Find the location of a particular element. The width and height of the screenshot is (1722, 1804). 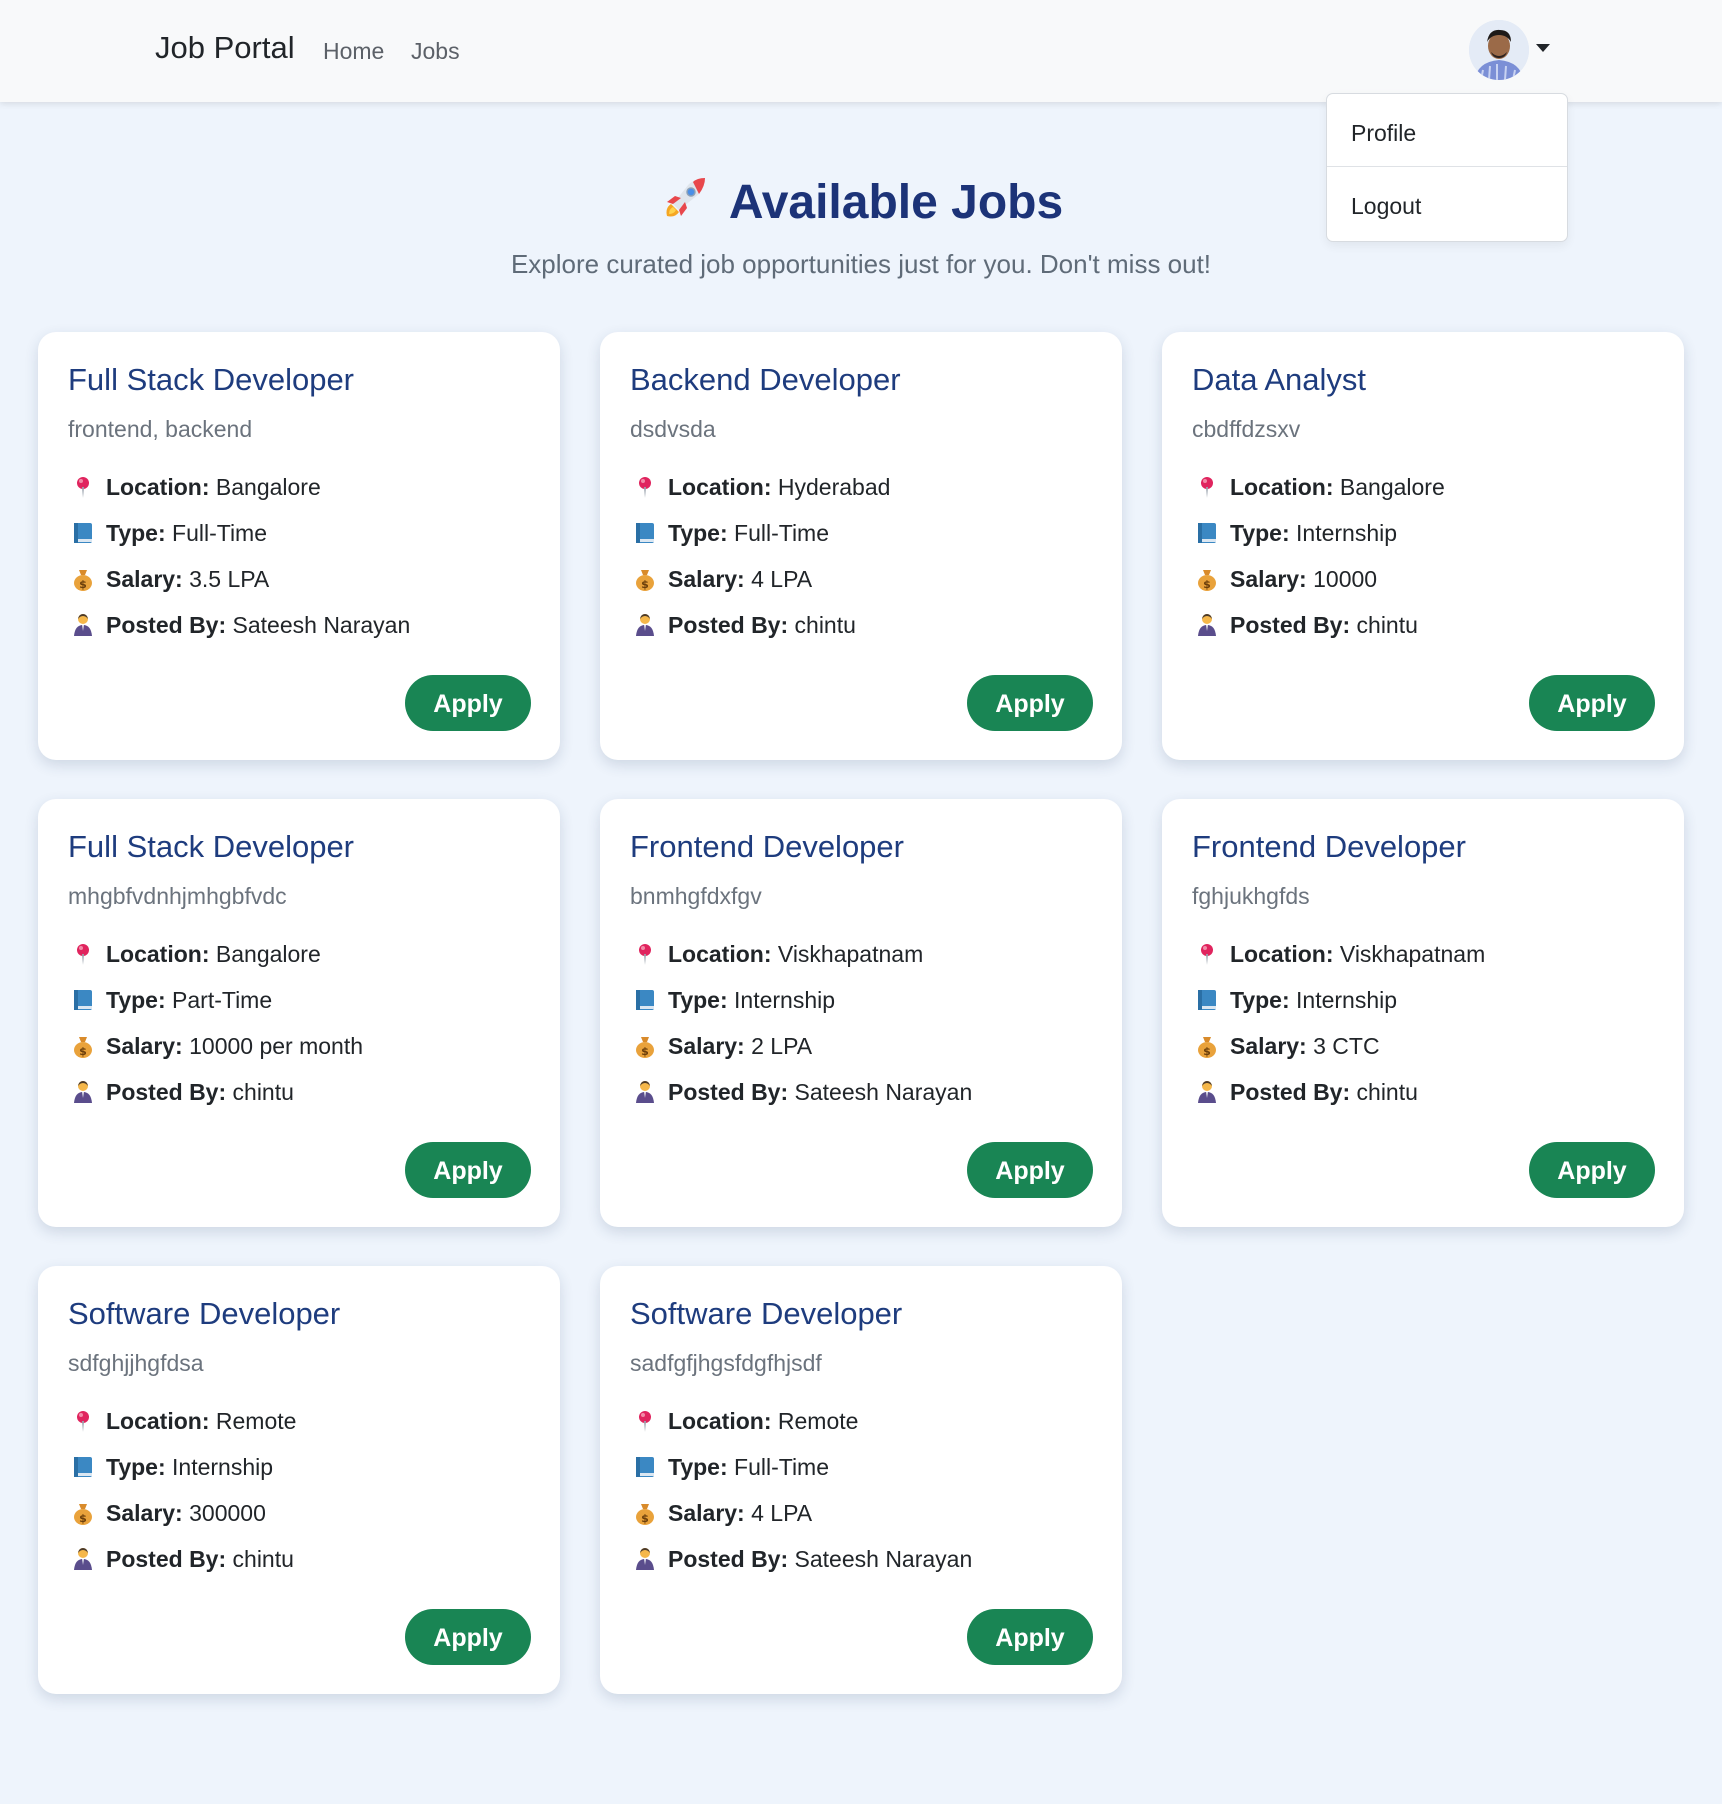

job-type: Type: Internship is located at coordinates (734, 1002).